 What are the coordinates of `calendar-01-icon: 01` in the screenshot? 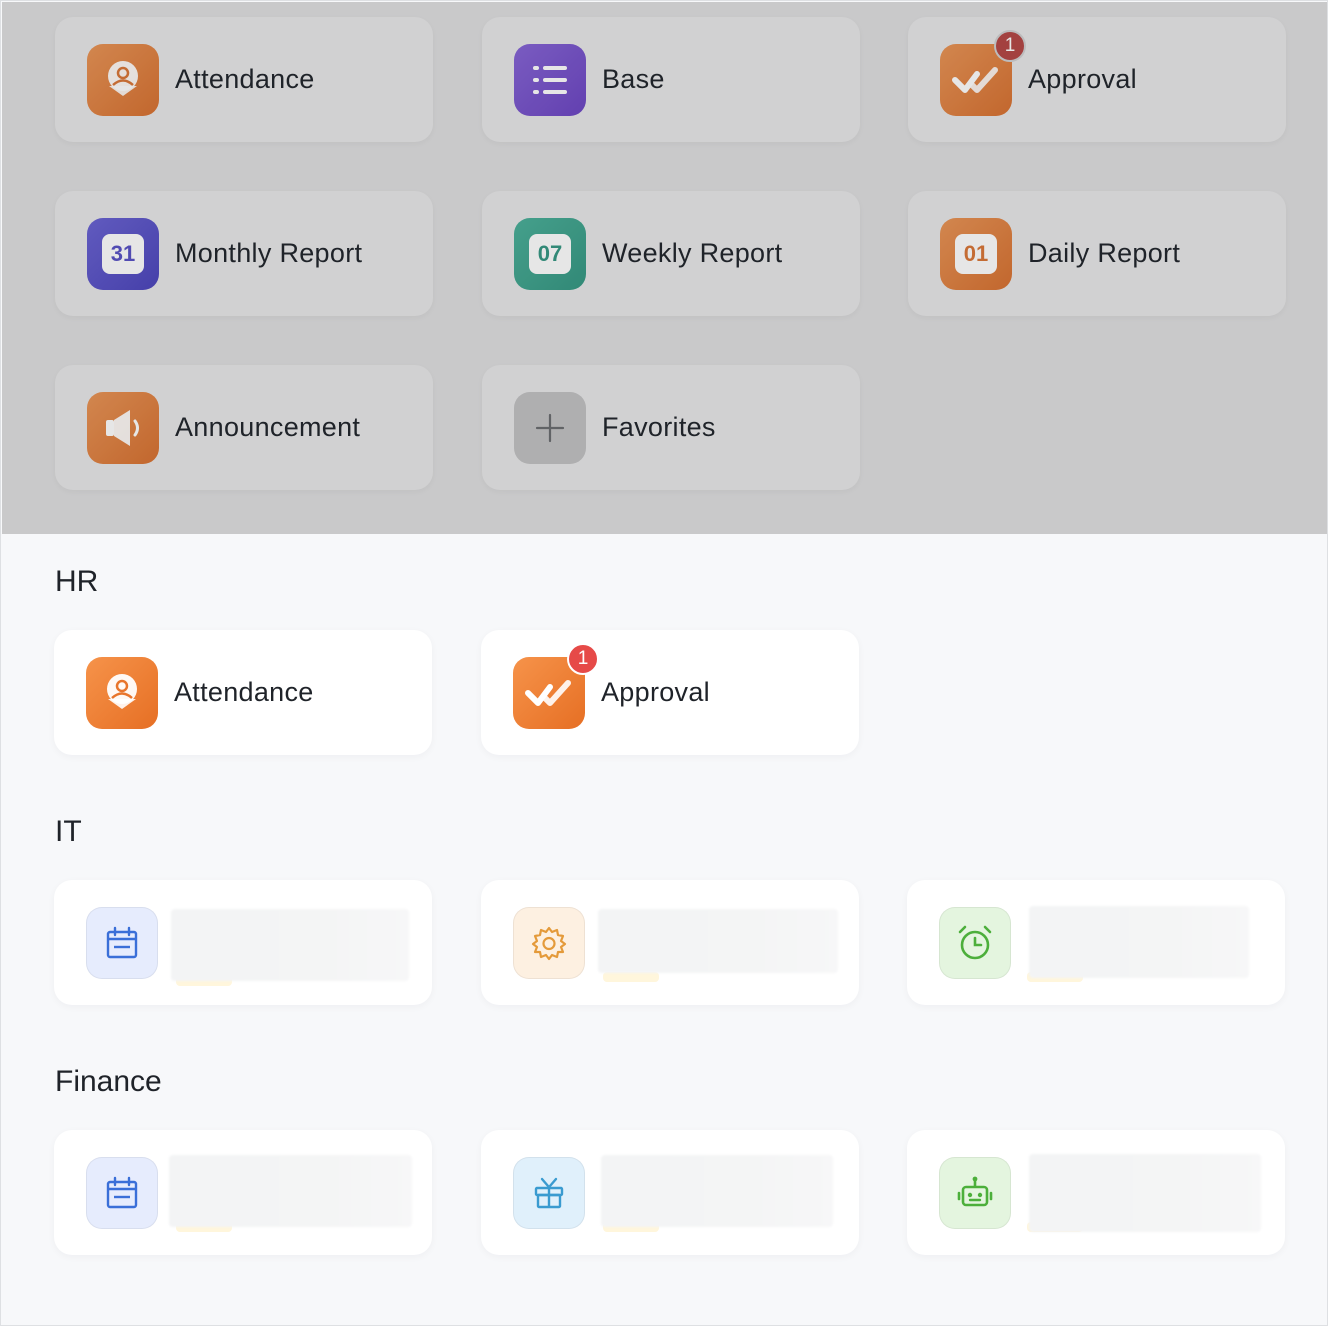 It's located at (976, 253).